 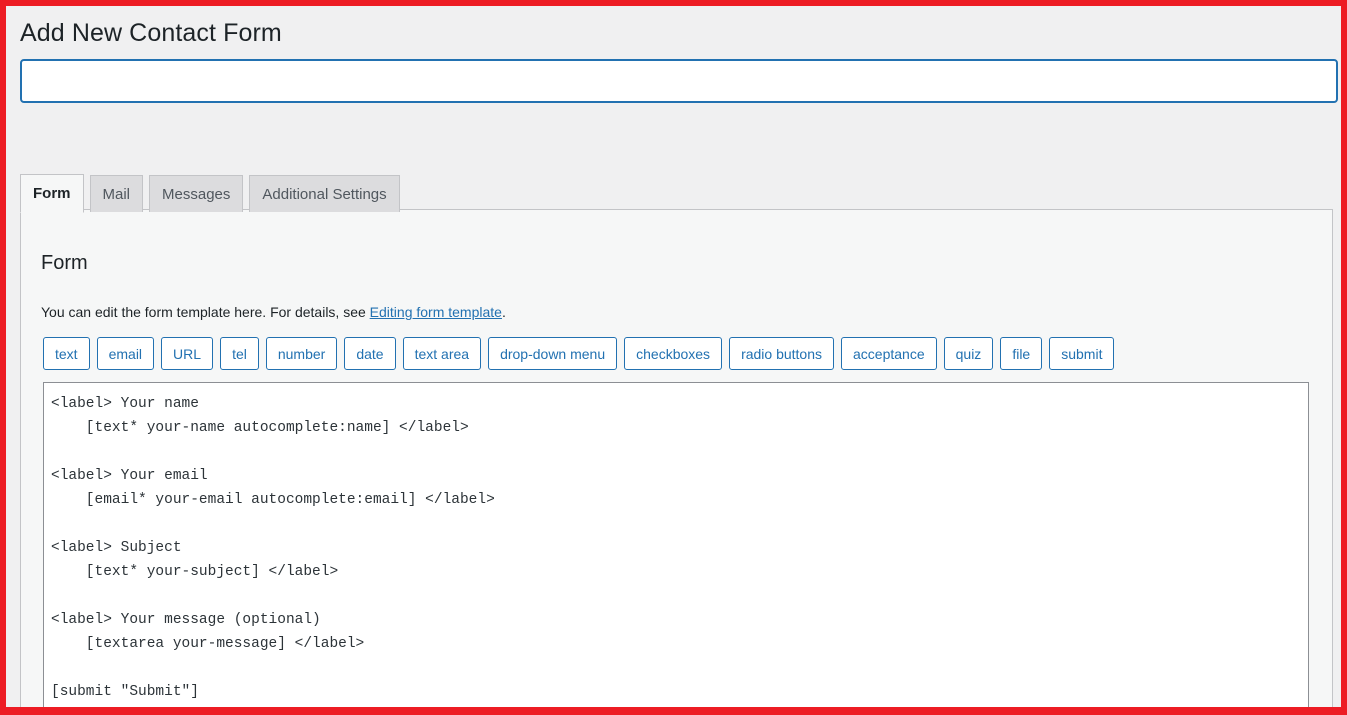 I want to click on form-title-input, so click(x=679, y=80).